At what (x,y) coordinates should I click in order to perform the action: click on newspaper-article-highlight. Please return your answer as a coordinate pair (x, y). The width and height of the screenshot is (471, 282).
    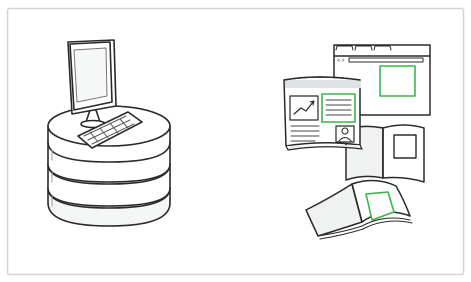
    Looking at the image, I should click on (338, 108).